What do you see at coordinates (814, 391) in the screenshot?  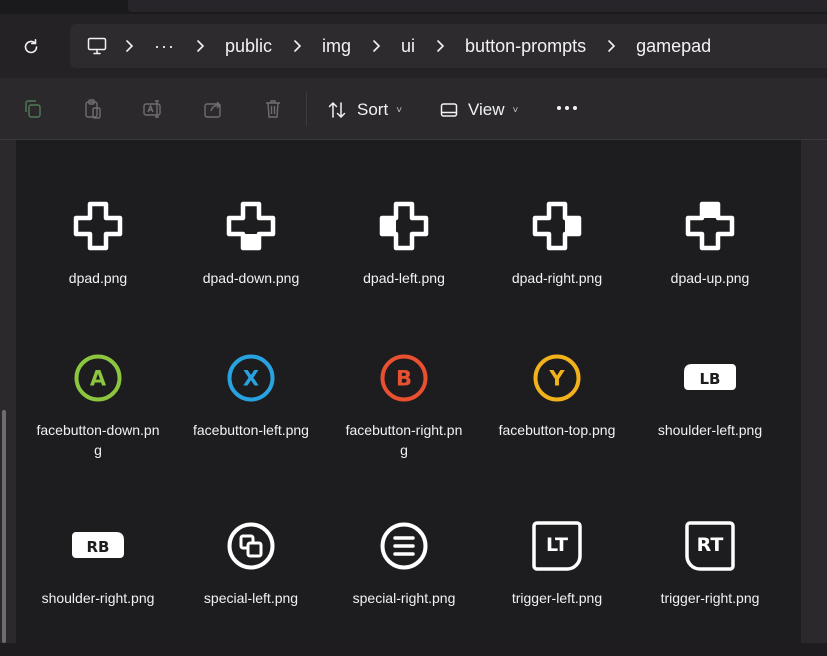 I see `details-pane-edge` at bounding box center [814, 391].